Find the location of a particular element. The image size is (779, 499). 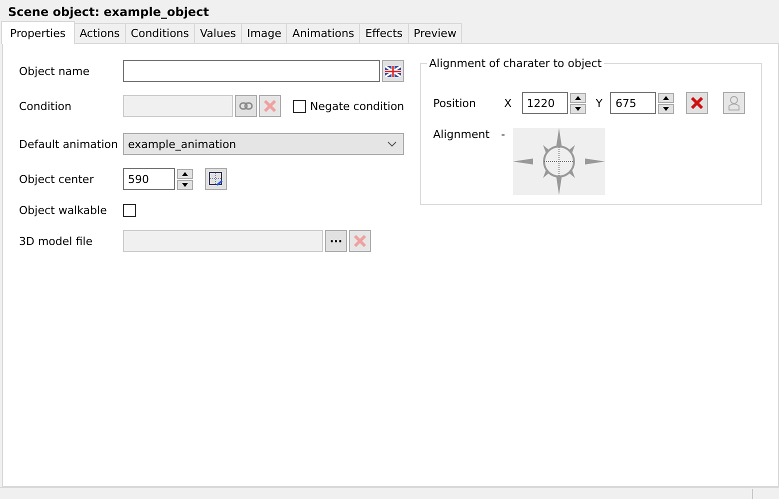

field-label: Default animation is located at coordinates (69, 144).